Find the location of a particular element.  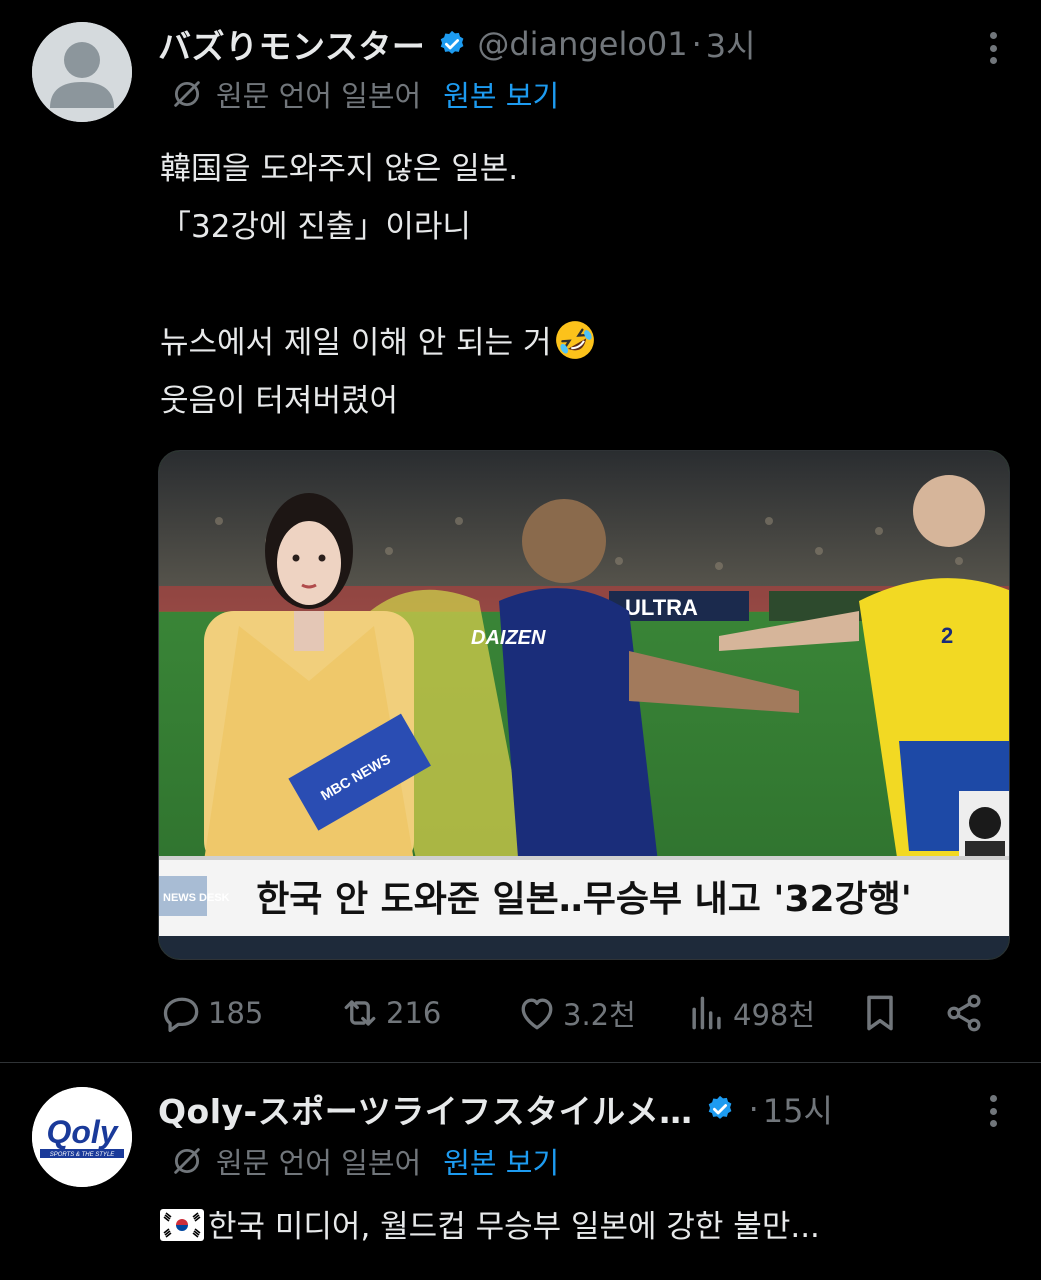

handle: @diangelo01 is located at coordinates (582, 44).